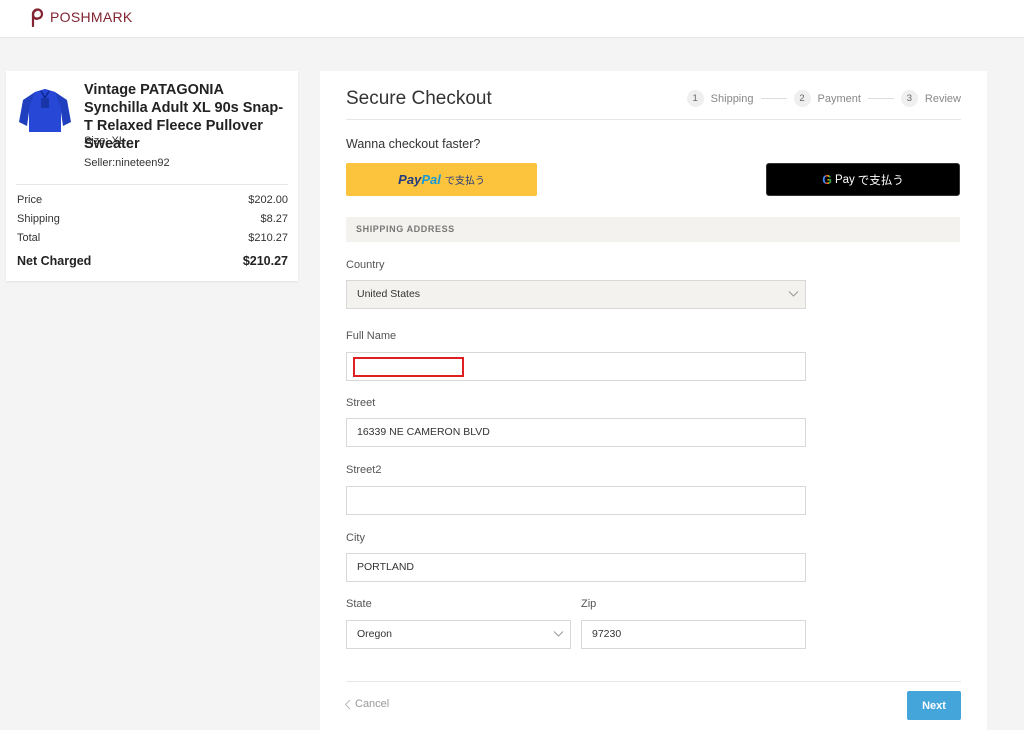 This screenshot has height=730, width=1024. Describe the element at coordinates (268, 200) in the screenshot. I see `price-value: $202.00` at that location.